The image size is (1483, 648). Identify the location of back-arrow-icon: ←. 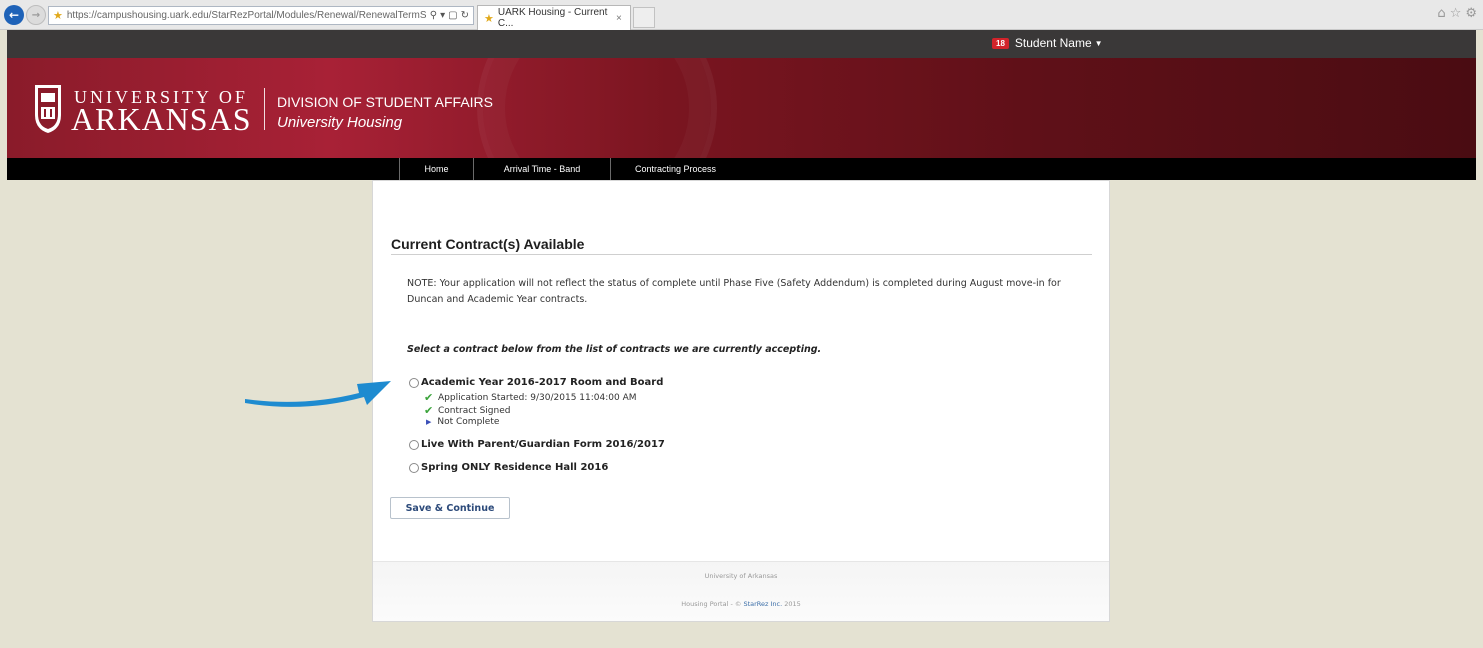
(14, 15).